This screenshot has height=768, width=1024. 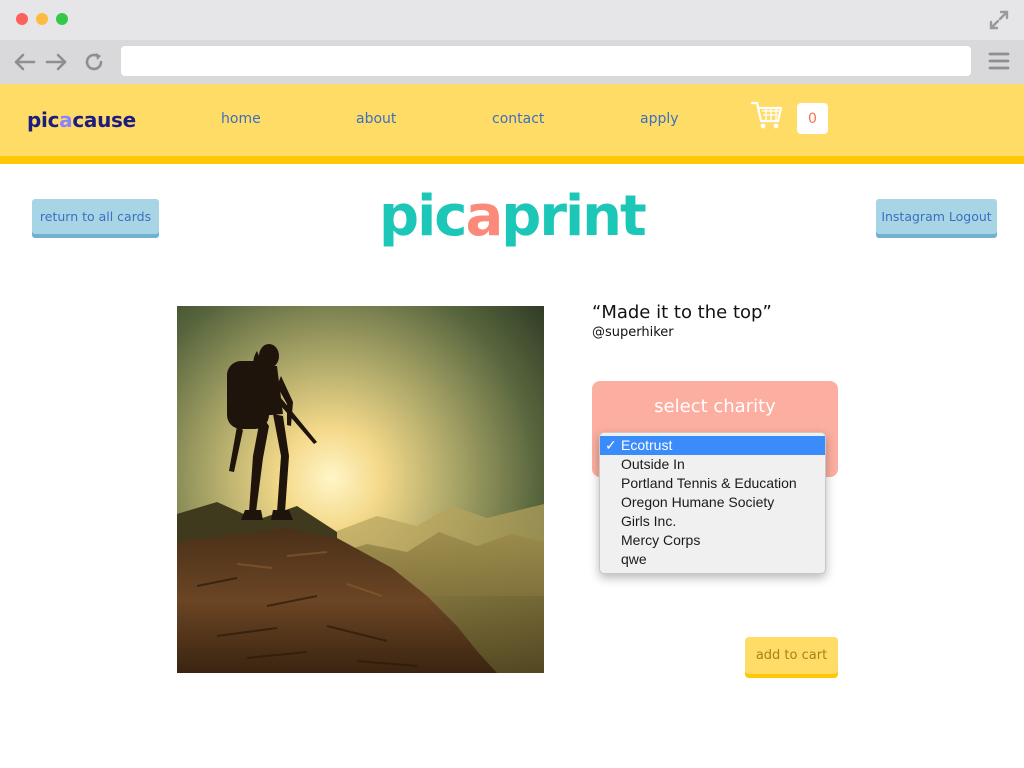 I want to click on instagram-logout-button: Instagram Logout, so click(x=936, y=216).